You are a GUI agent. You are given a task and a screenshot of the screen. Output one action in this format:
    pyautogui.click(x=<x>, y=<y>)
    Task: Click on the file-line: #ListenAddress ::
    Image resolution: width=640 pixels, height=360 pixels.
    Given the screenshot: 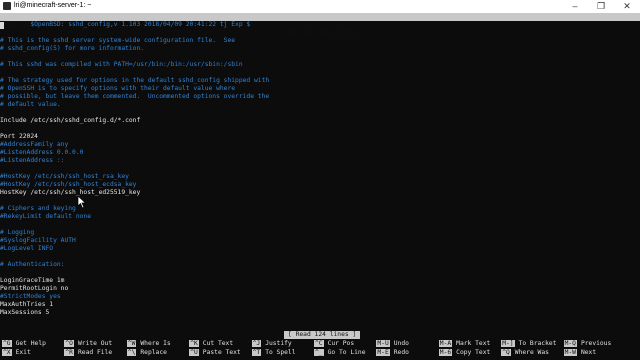 What is the action you would take?
    pyautogui.click(x=32, y=160)
    